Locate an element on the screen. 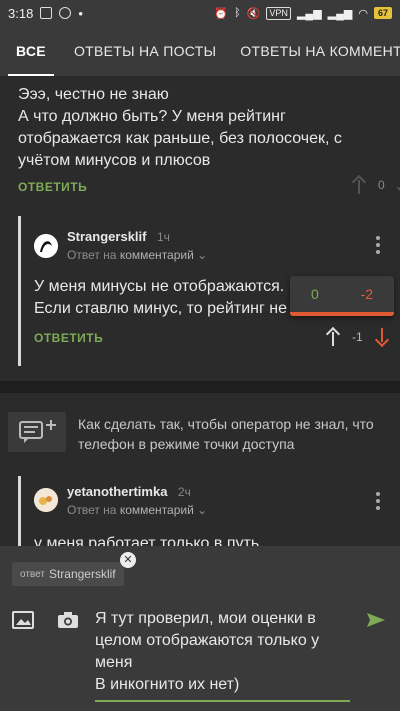  comment-header: yetanothertimka 2ч is located at coordinates (129, 492).